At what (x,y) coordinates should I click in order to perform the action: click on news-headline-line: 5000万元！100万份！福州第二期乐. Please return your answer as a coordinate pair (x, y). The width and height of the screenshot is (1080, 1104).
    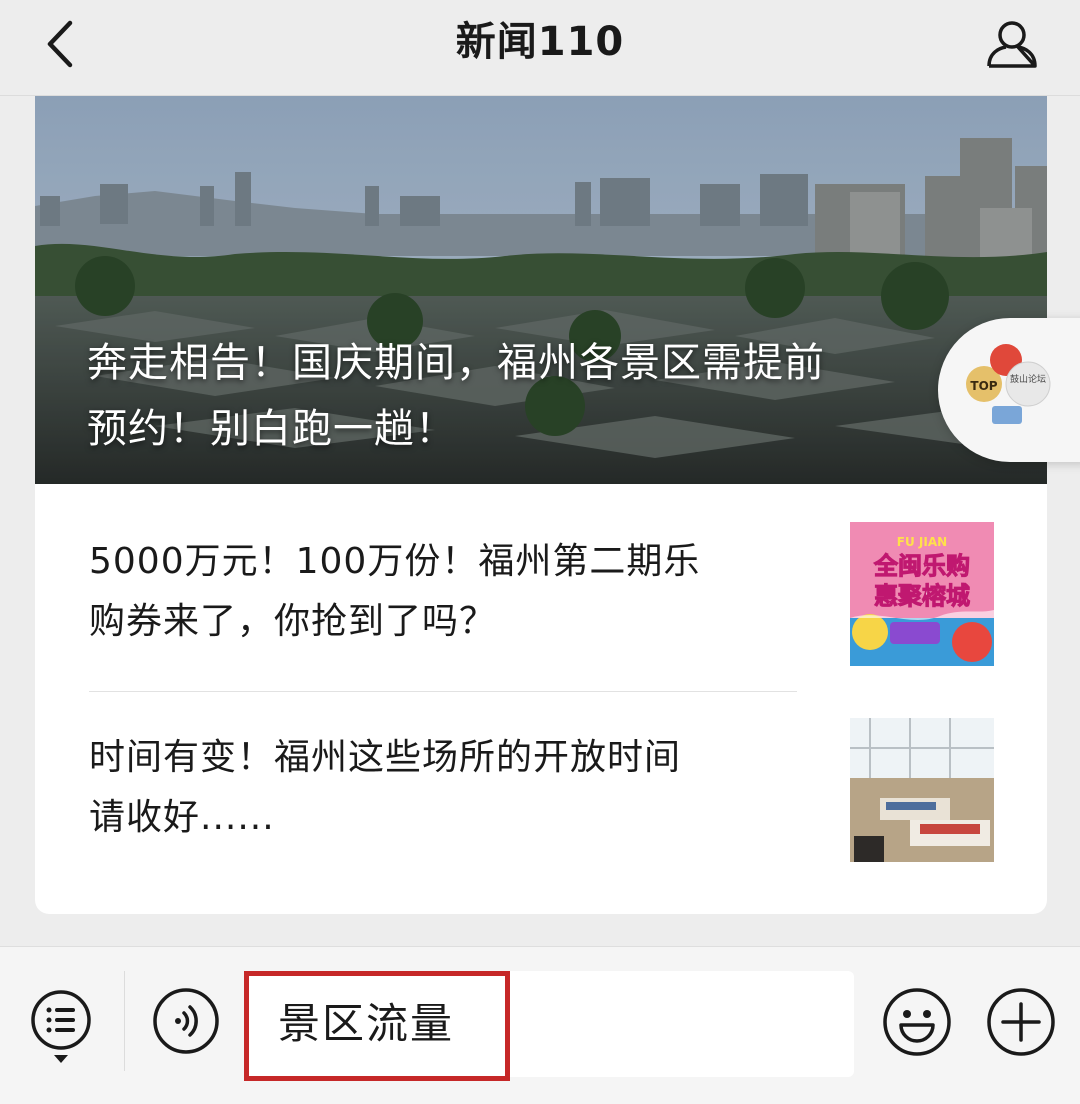
    Looking at the image, I should click on (395, 561).